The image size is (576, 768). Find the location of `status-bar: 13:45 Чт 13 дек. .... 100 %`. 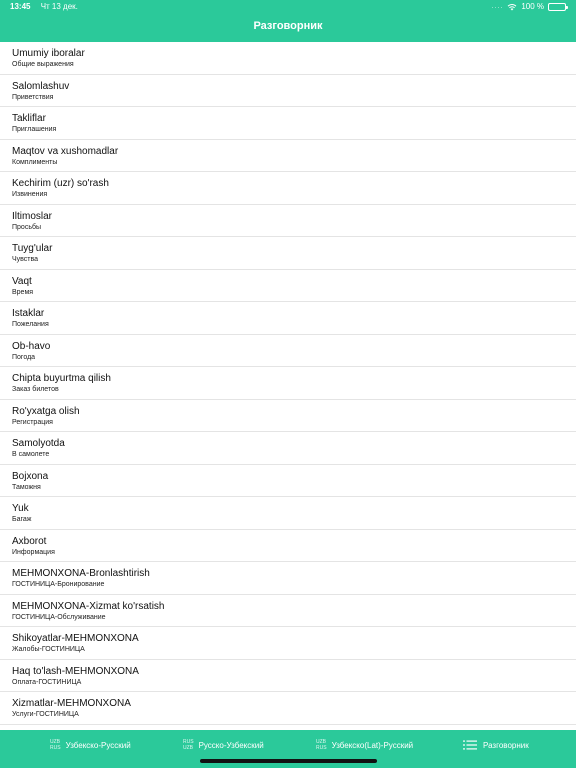

status-bar: 13:45 Чт 13 дек. .... 100 % is located at coordinates (288, 7).